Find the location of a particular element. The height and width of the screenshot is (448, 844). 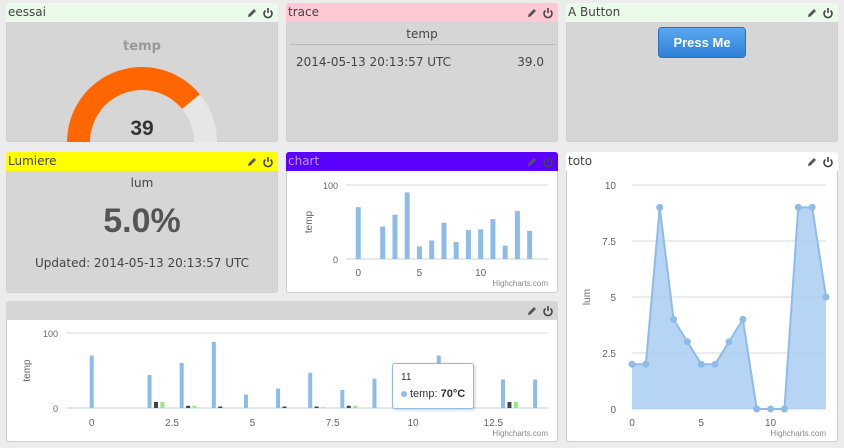

lumiere-value: 5.0% is located at coordinates (142, 221).